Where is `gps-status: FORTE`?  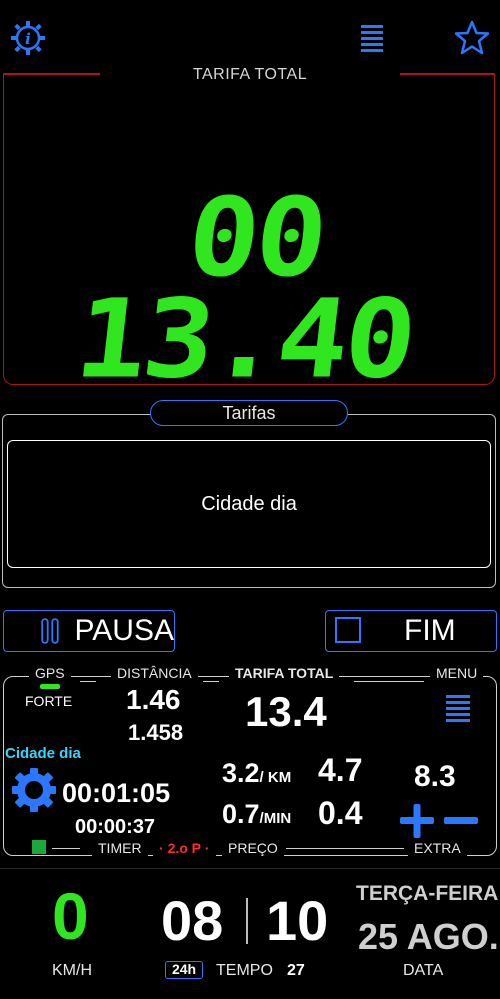 gps-status: FORTE is located at coordinates (49, 701).